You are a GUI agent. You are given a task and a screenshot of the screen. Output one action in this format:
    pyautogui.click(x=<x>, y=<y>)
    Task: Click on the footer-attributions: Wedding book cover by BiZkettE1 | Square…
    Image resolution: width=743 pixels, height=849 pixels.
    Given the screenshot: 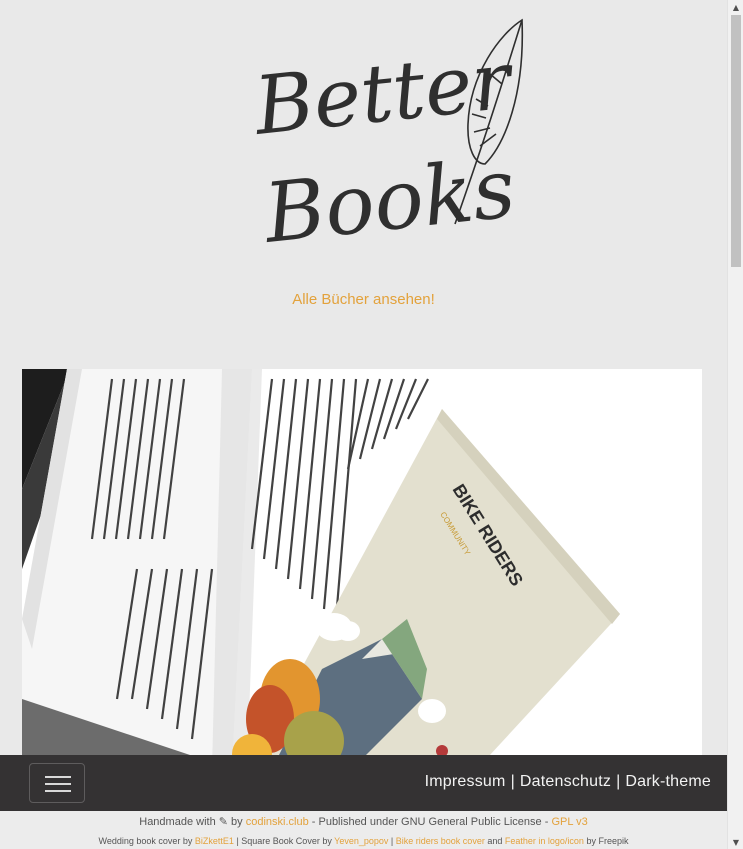 What is the action you would take?
    pyautogui.click(x=363, y=841)
    